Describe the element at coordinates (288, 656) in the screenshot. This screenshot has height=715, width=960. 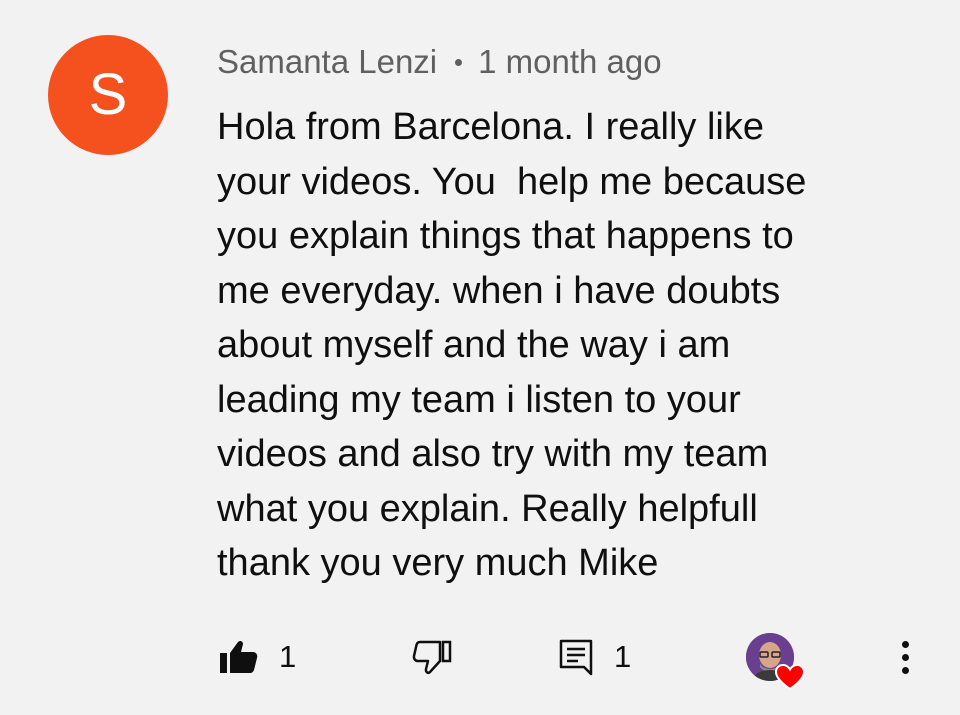
I see `like-count: 1` at that location.